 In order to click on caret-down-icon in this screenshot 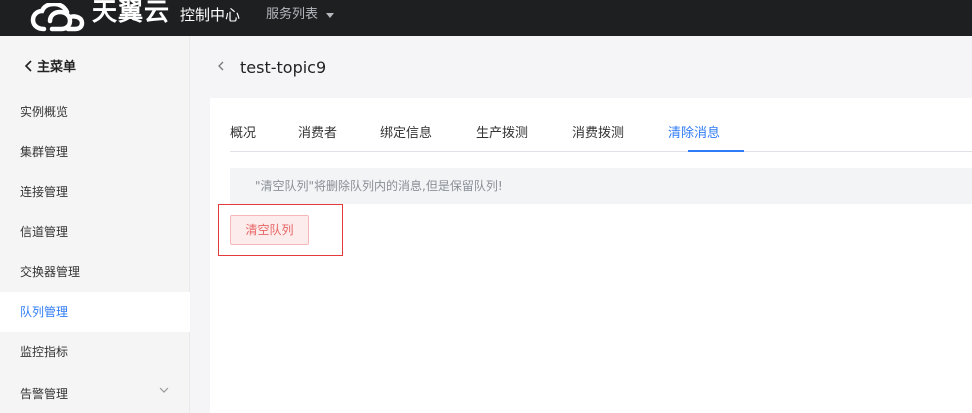, I will do `click(330, 15)`.